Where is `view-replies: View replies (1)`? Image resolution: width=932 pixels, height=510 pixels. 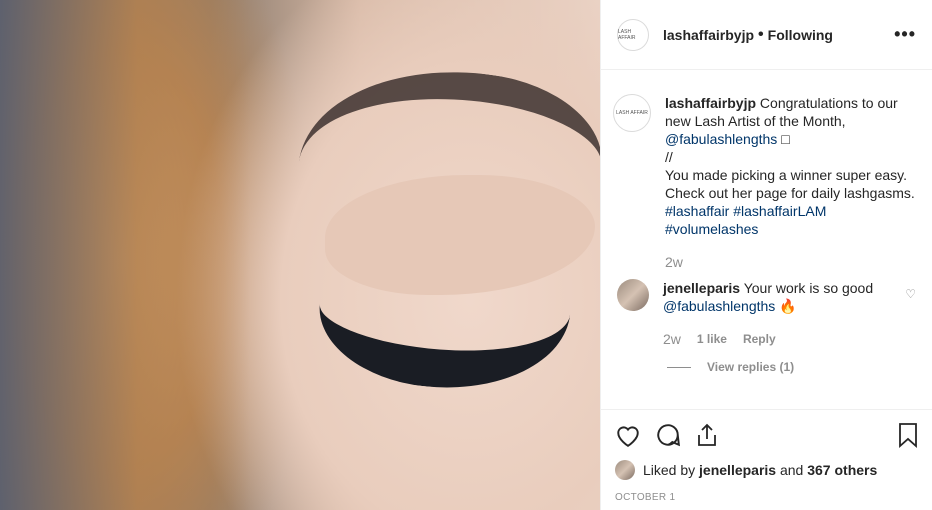
view-replies: View replies (1) is located at coordinates (791, 367).